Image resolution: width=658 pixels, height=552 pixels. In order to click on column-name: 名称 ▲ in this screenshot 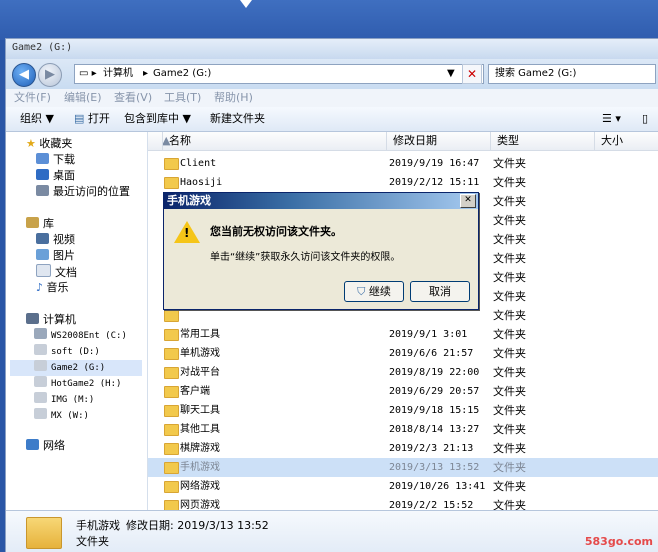, I will do `click(272, 141)`.